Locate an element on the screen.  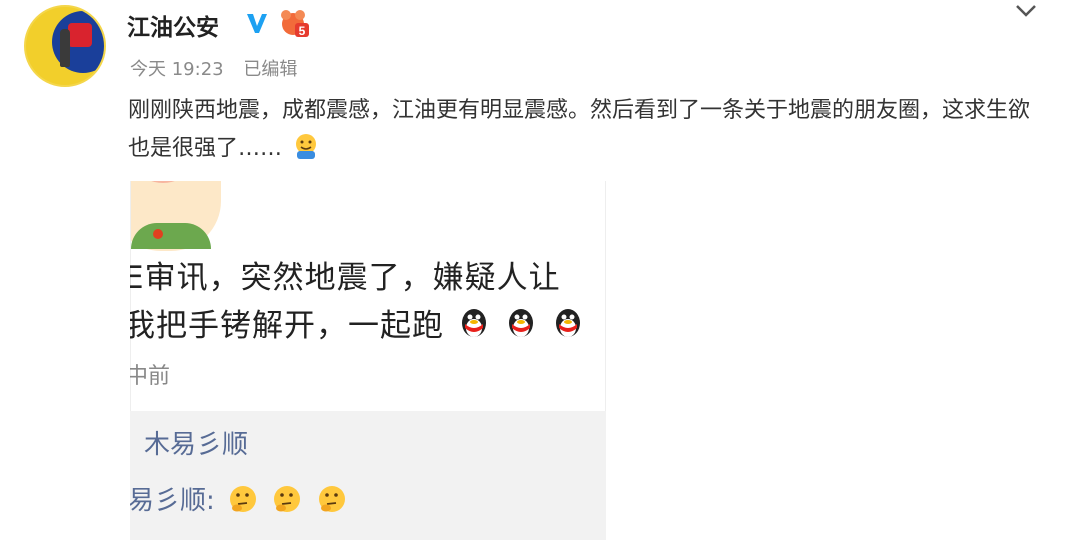
comment-author: 易彡顺: is located at coordinates (172, 501).